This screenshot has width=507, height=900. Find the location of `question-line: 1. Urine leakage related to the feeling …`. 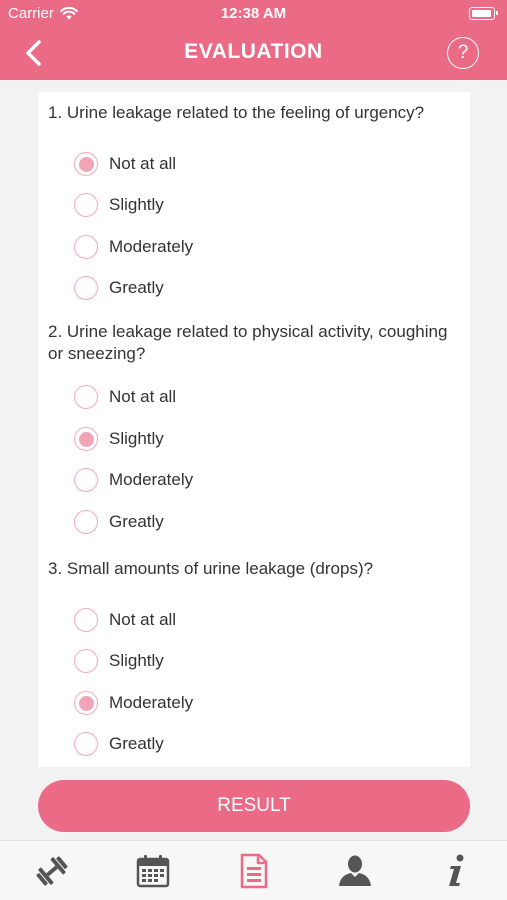

question-line: 1. Urine leakage related to the feeling … is located at coordinates (236, 112).